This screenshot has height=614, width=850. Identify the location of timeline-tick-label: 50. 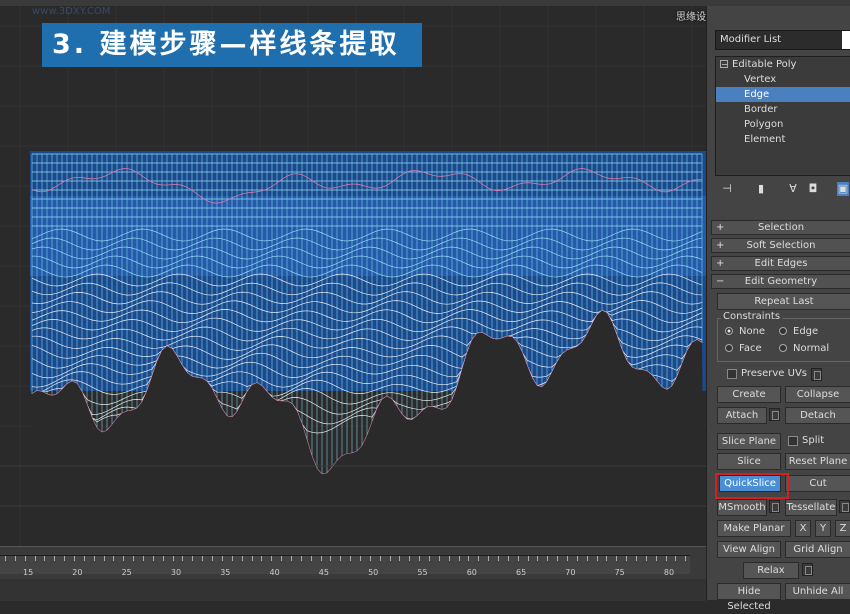
(373, 572).